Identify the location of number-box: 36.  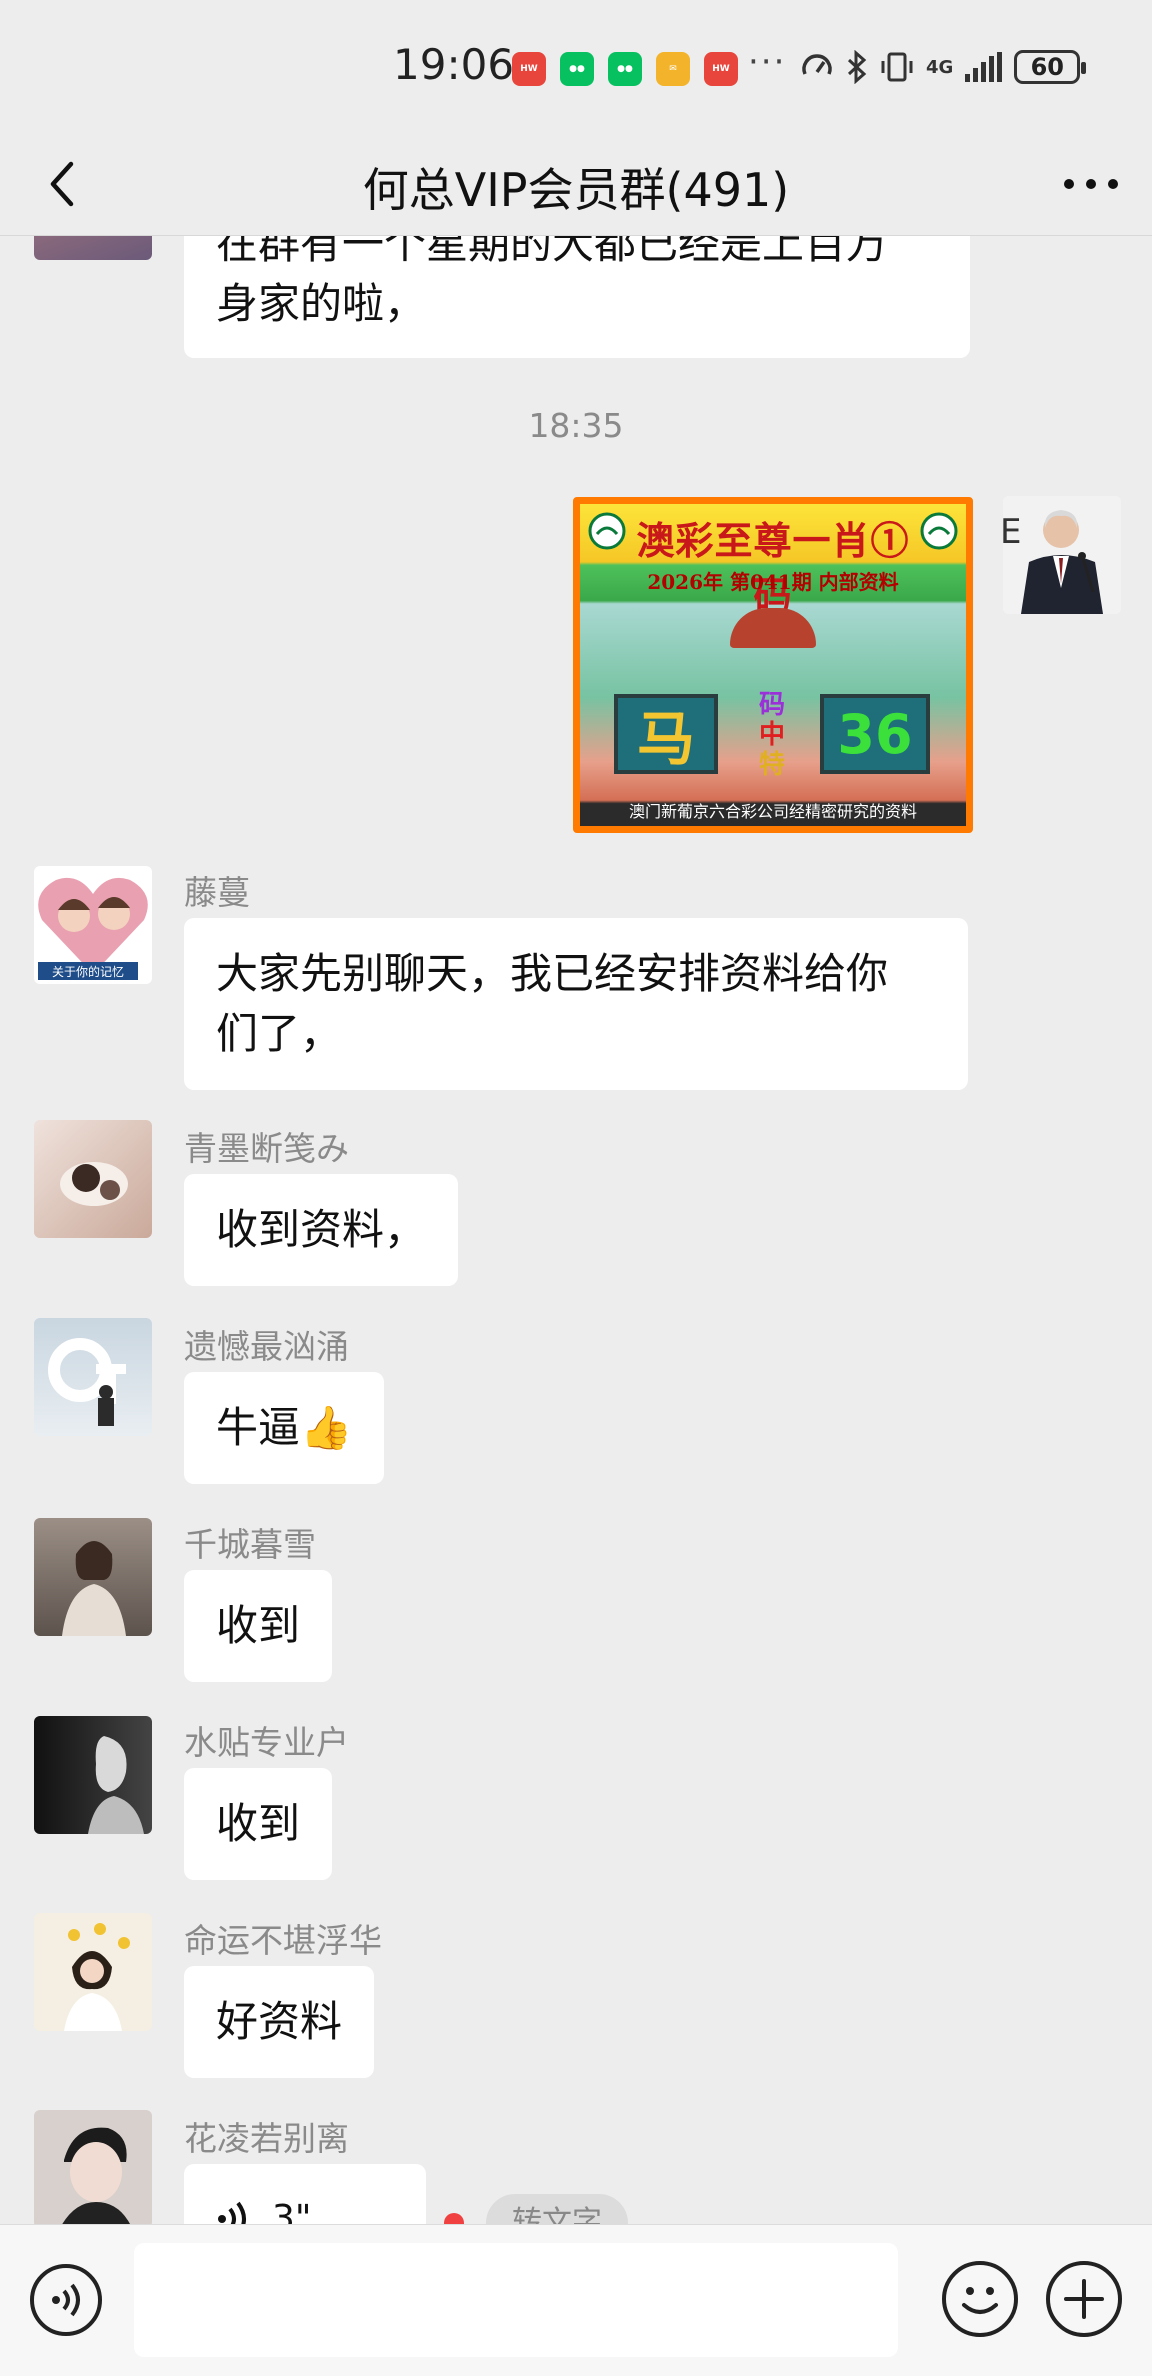
(875, 734).